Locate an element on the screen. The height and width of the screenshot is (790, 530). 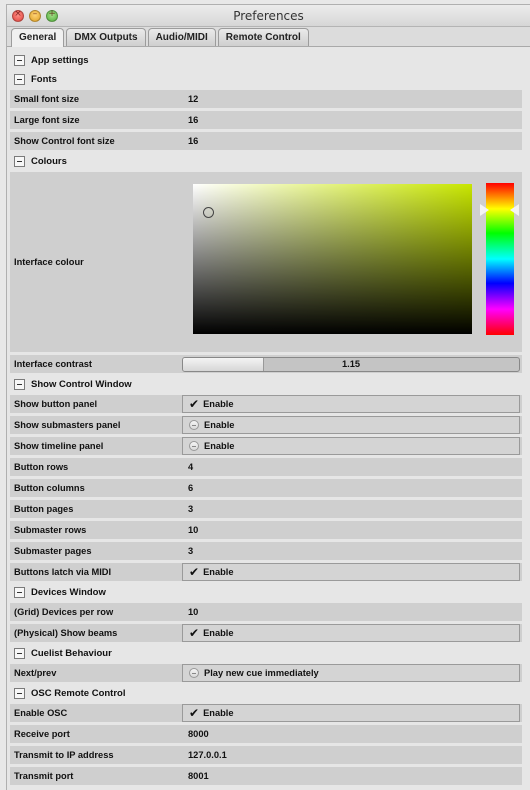
setting-label: (Grid) Devices per row is located at coordinates (64, 612).